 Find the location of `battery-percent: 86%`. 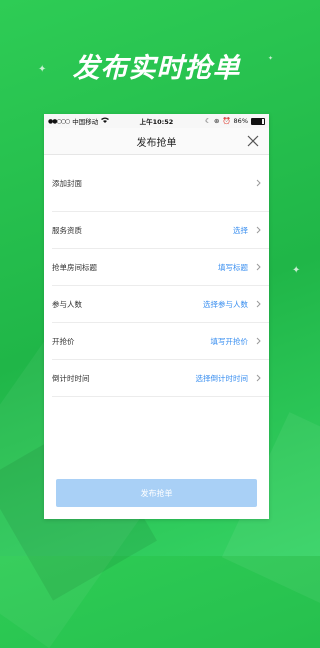

battery-percent: 86% is located at coordinates (240, 121).